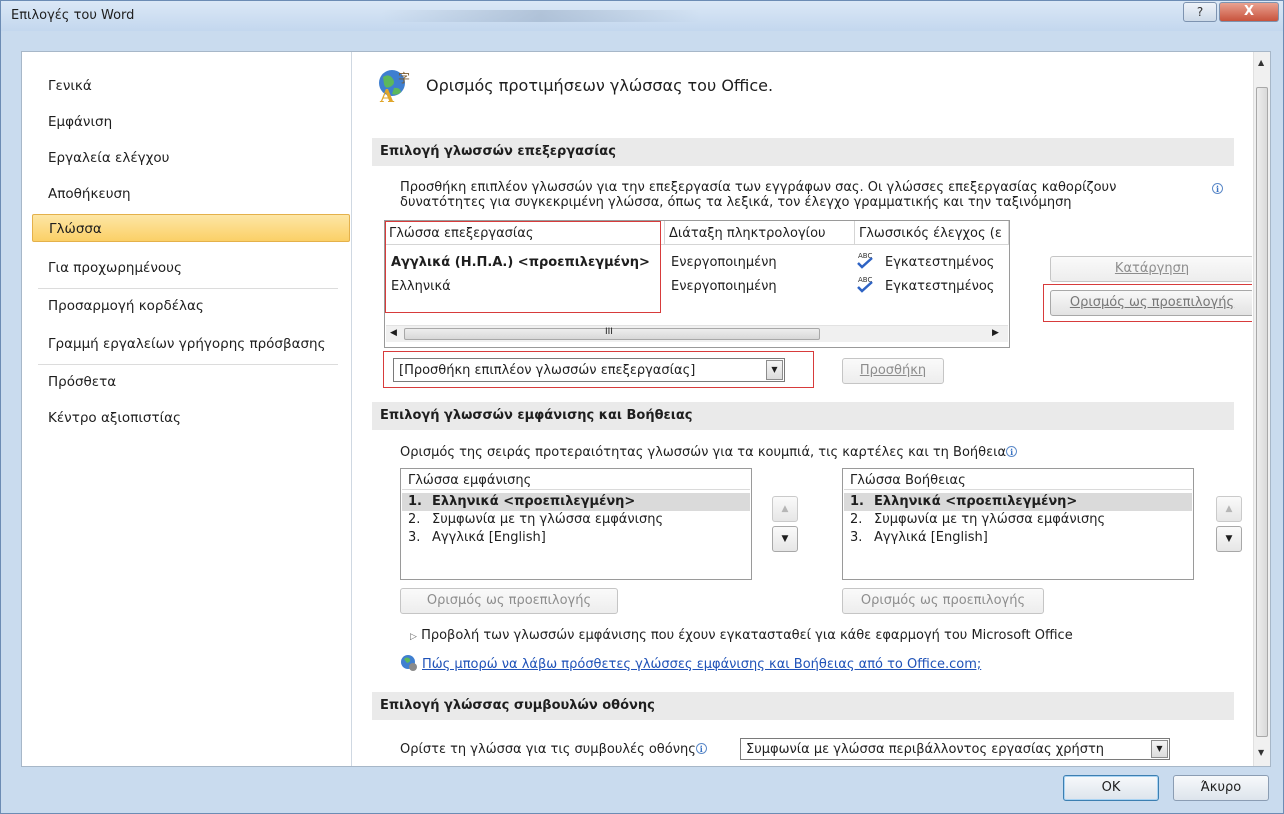  Describe the element at coordinates (803, 152) in the screenshot. I see `editing-languages-section-title: Επιλογή γλωσσών επεξεργασίας` at that location.